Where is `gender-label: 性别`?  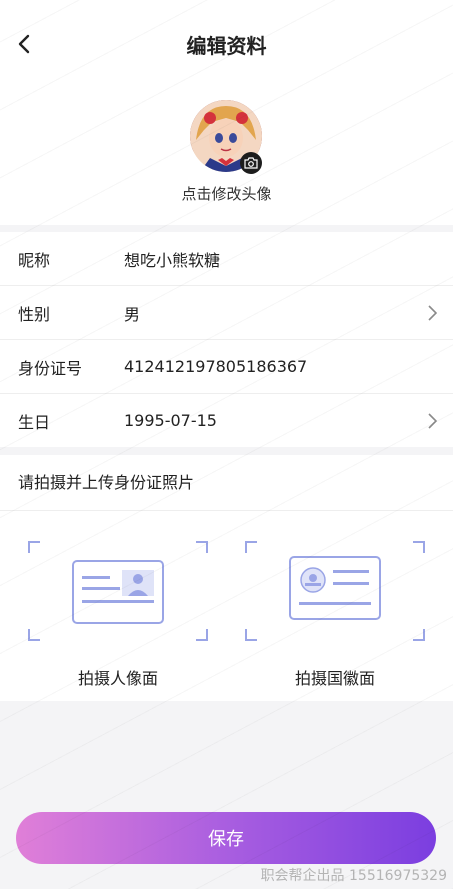
gender-label: 性别 is located at coordinates (34, 314).